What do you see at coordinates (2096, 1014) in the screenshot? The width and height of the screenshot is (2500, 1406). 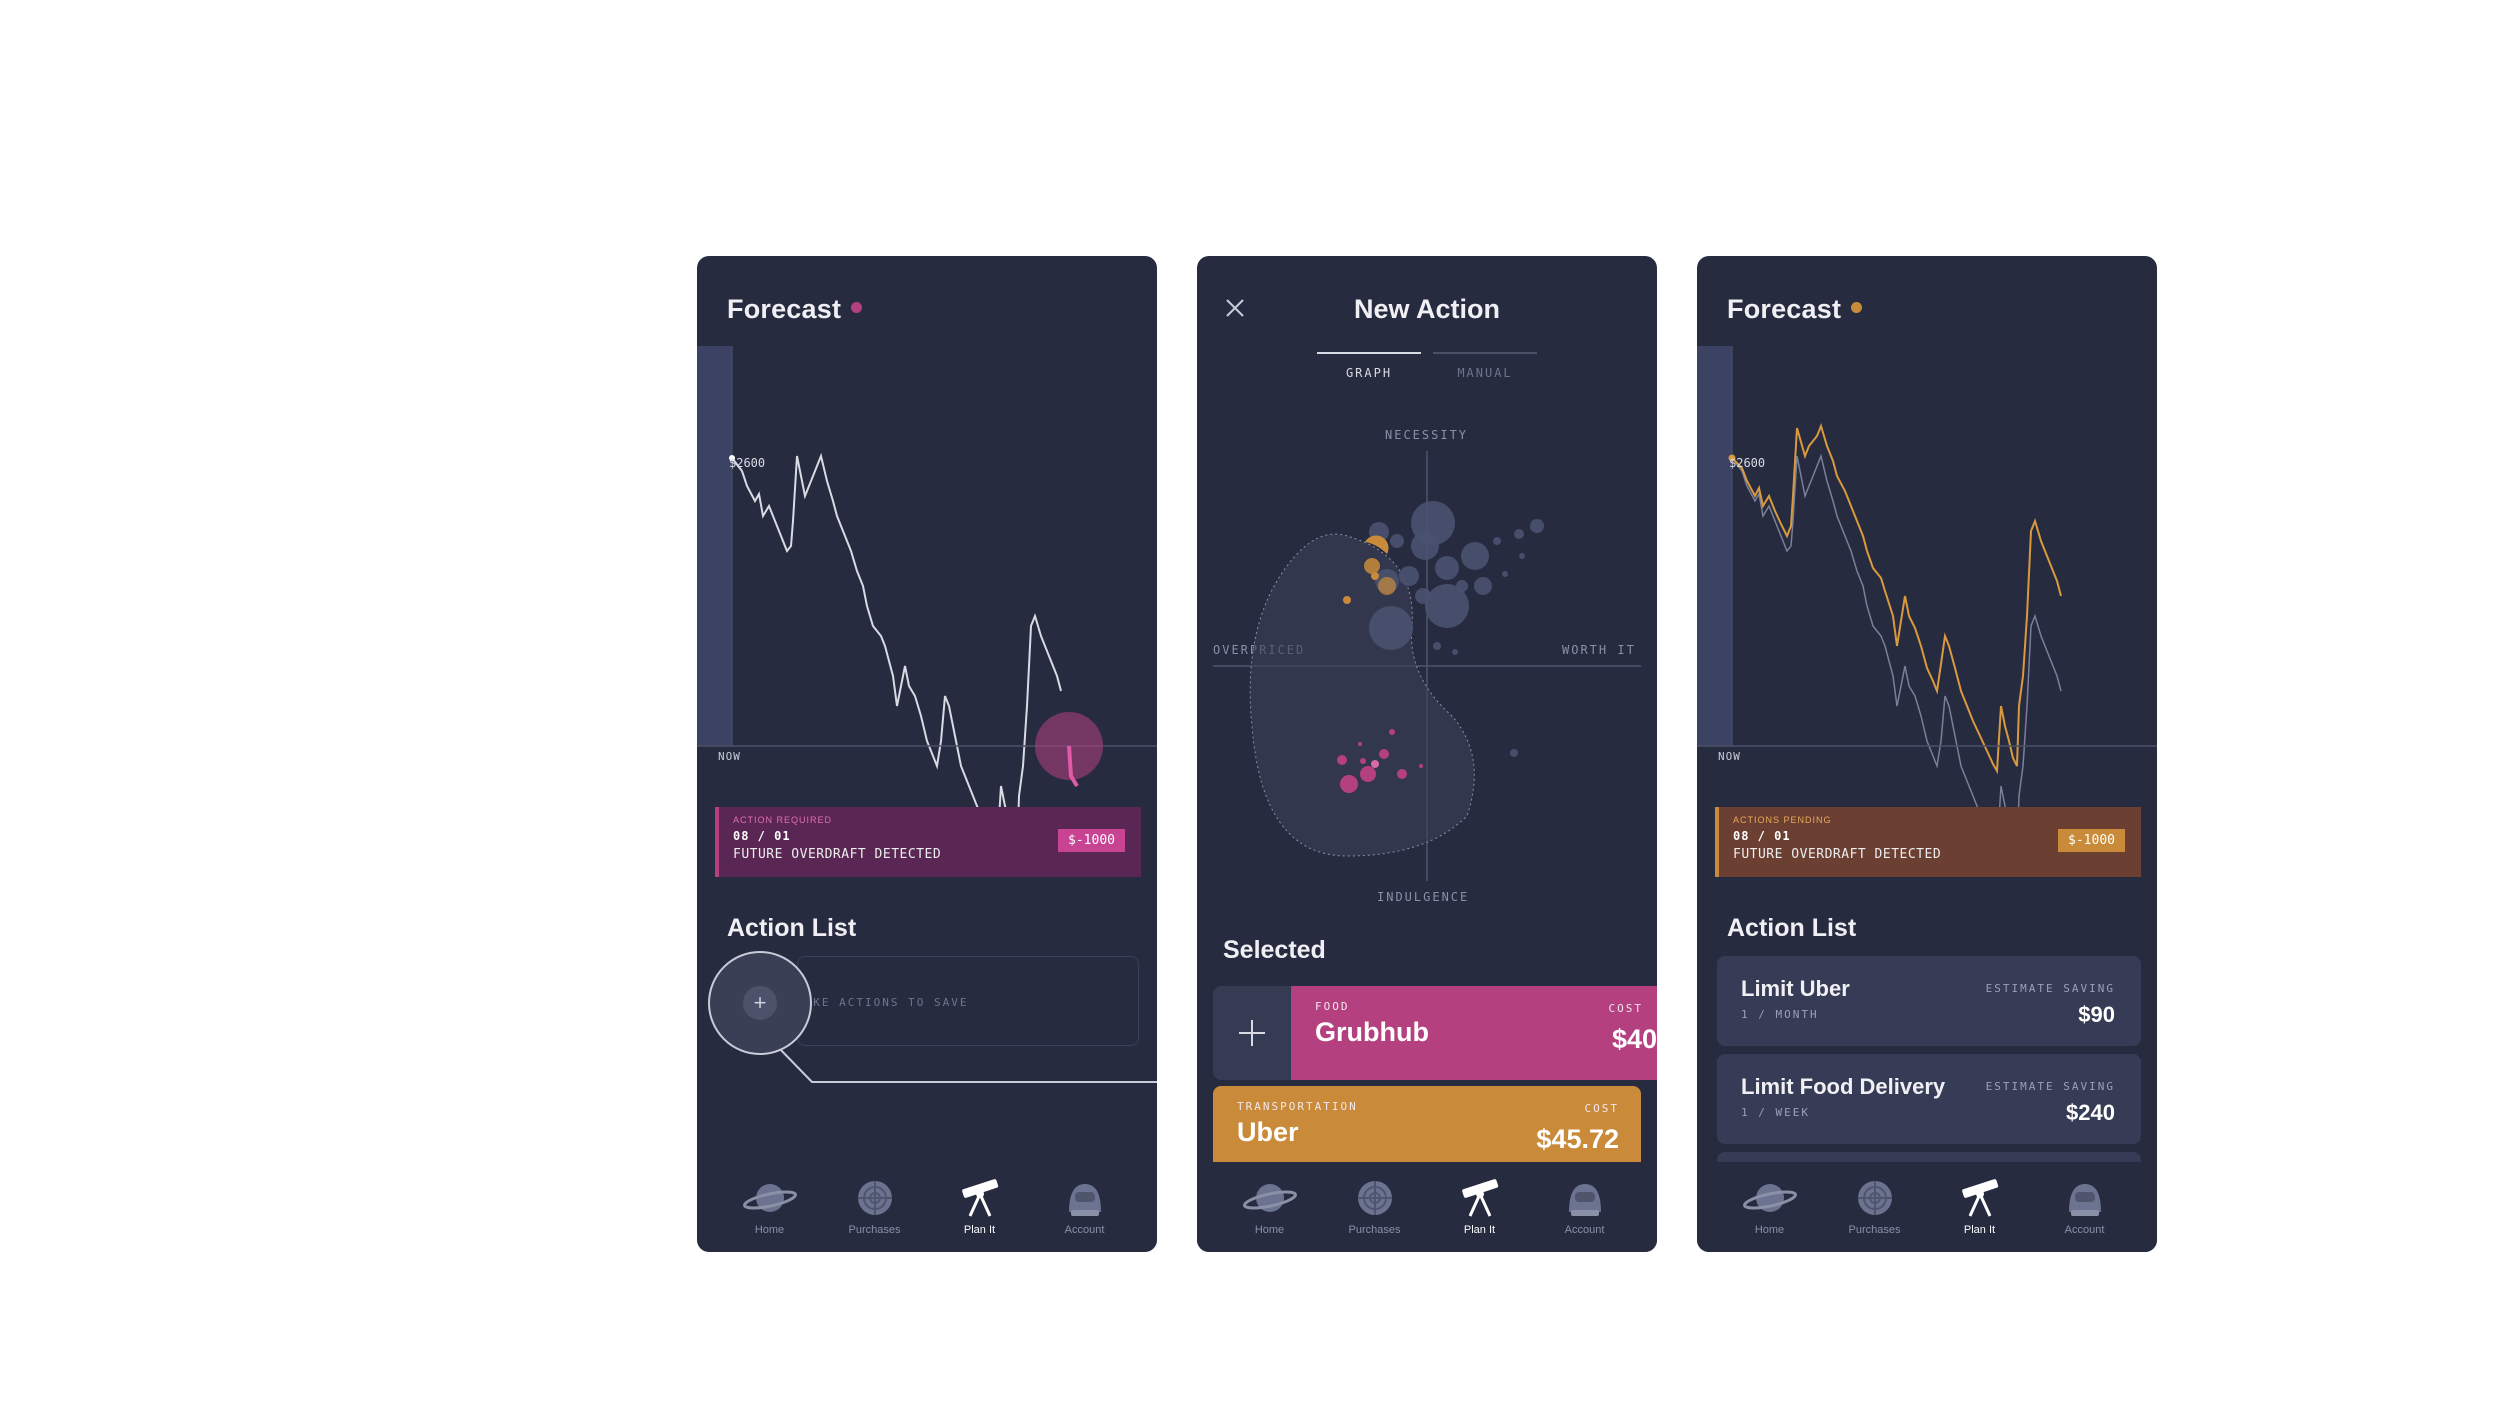 I see `saving-value: $90` at bounding box center [2096, 1014].